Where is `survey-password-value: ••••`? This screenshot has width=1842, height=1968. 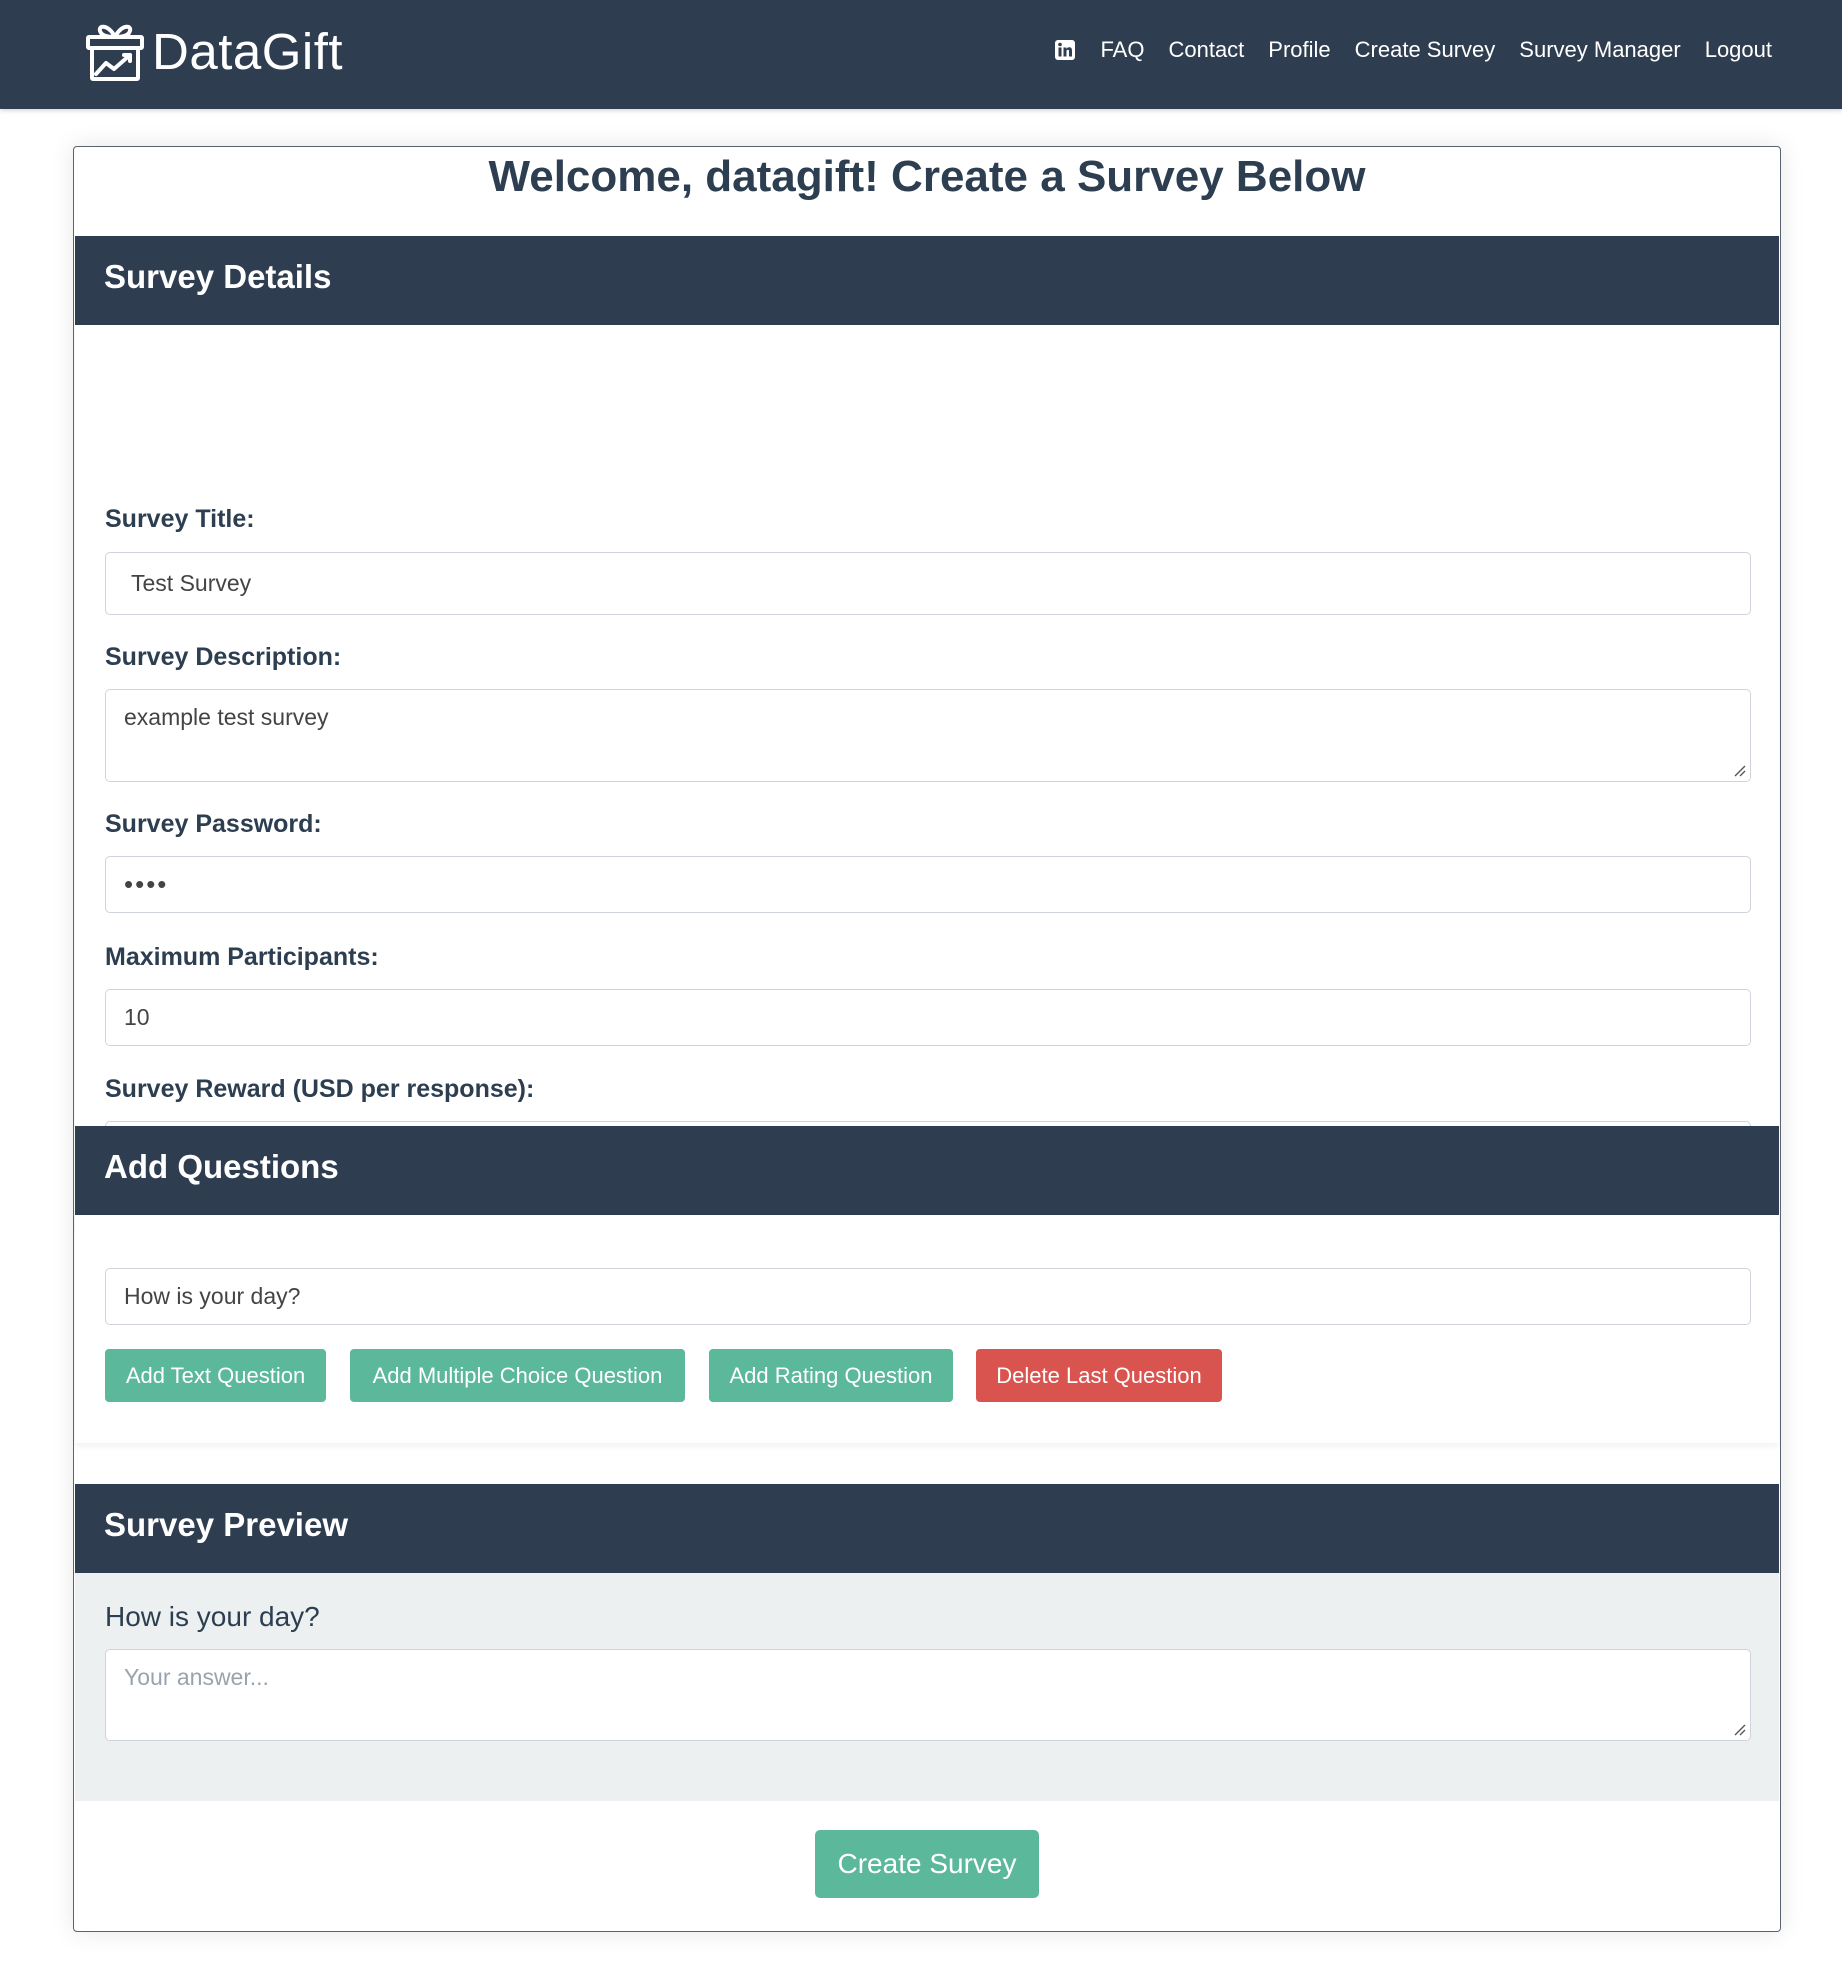
survey-password-value: •••• is located at coordinates (146, 884).